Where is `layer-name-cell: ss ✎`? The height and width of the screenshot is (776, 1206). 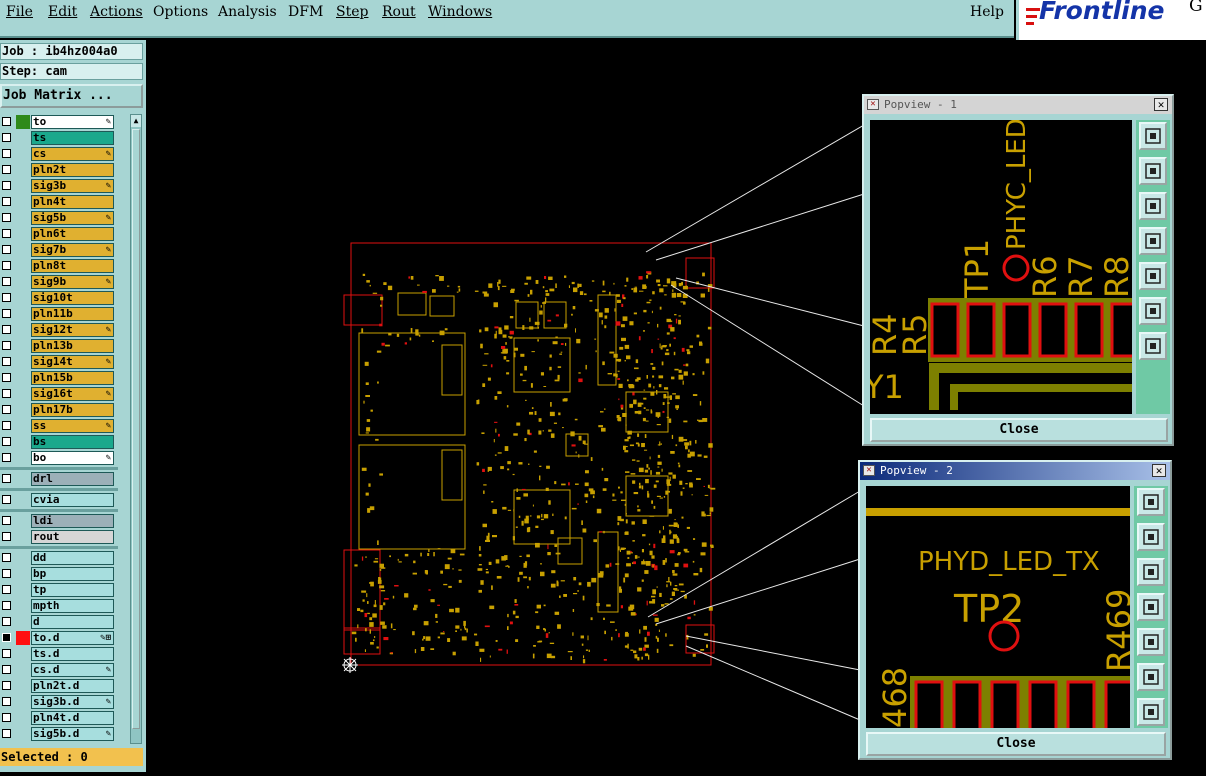 layer-name-cell: ss ✎ is located at coordinates (72, 426).